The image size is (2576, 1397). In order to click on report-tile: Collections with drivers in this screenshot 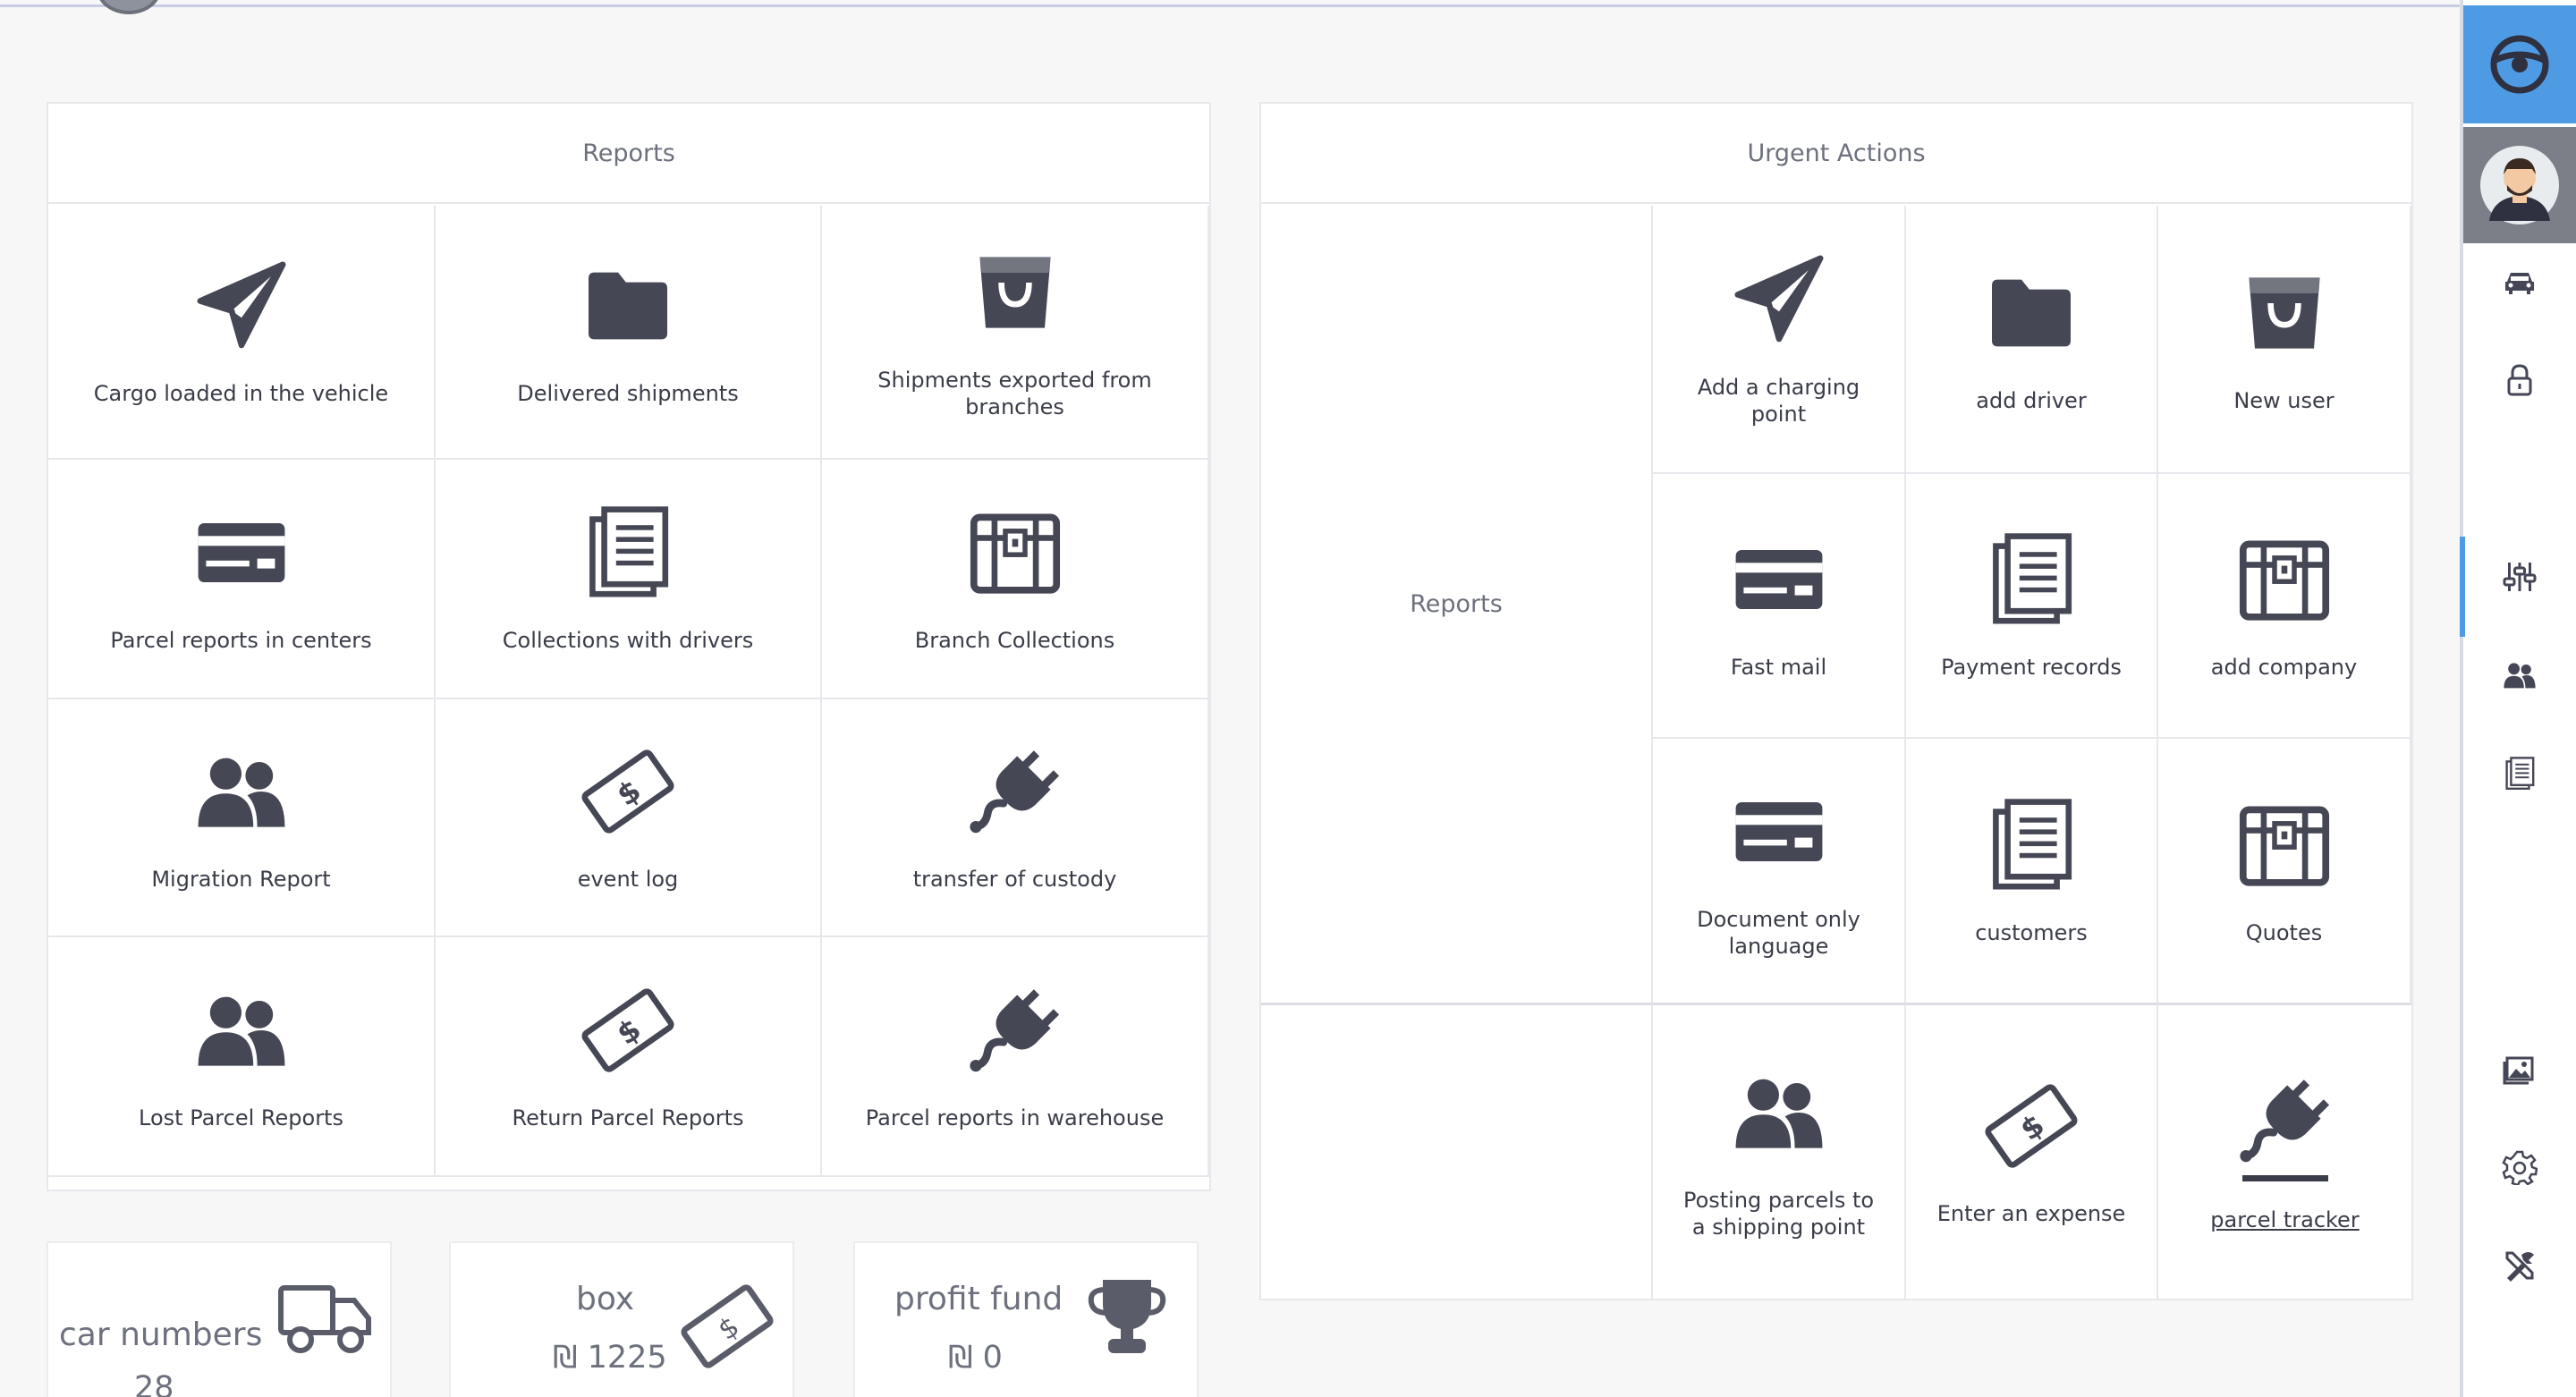, I will do `click(629, 579)`.